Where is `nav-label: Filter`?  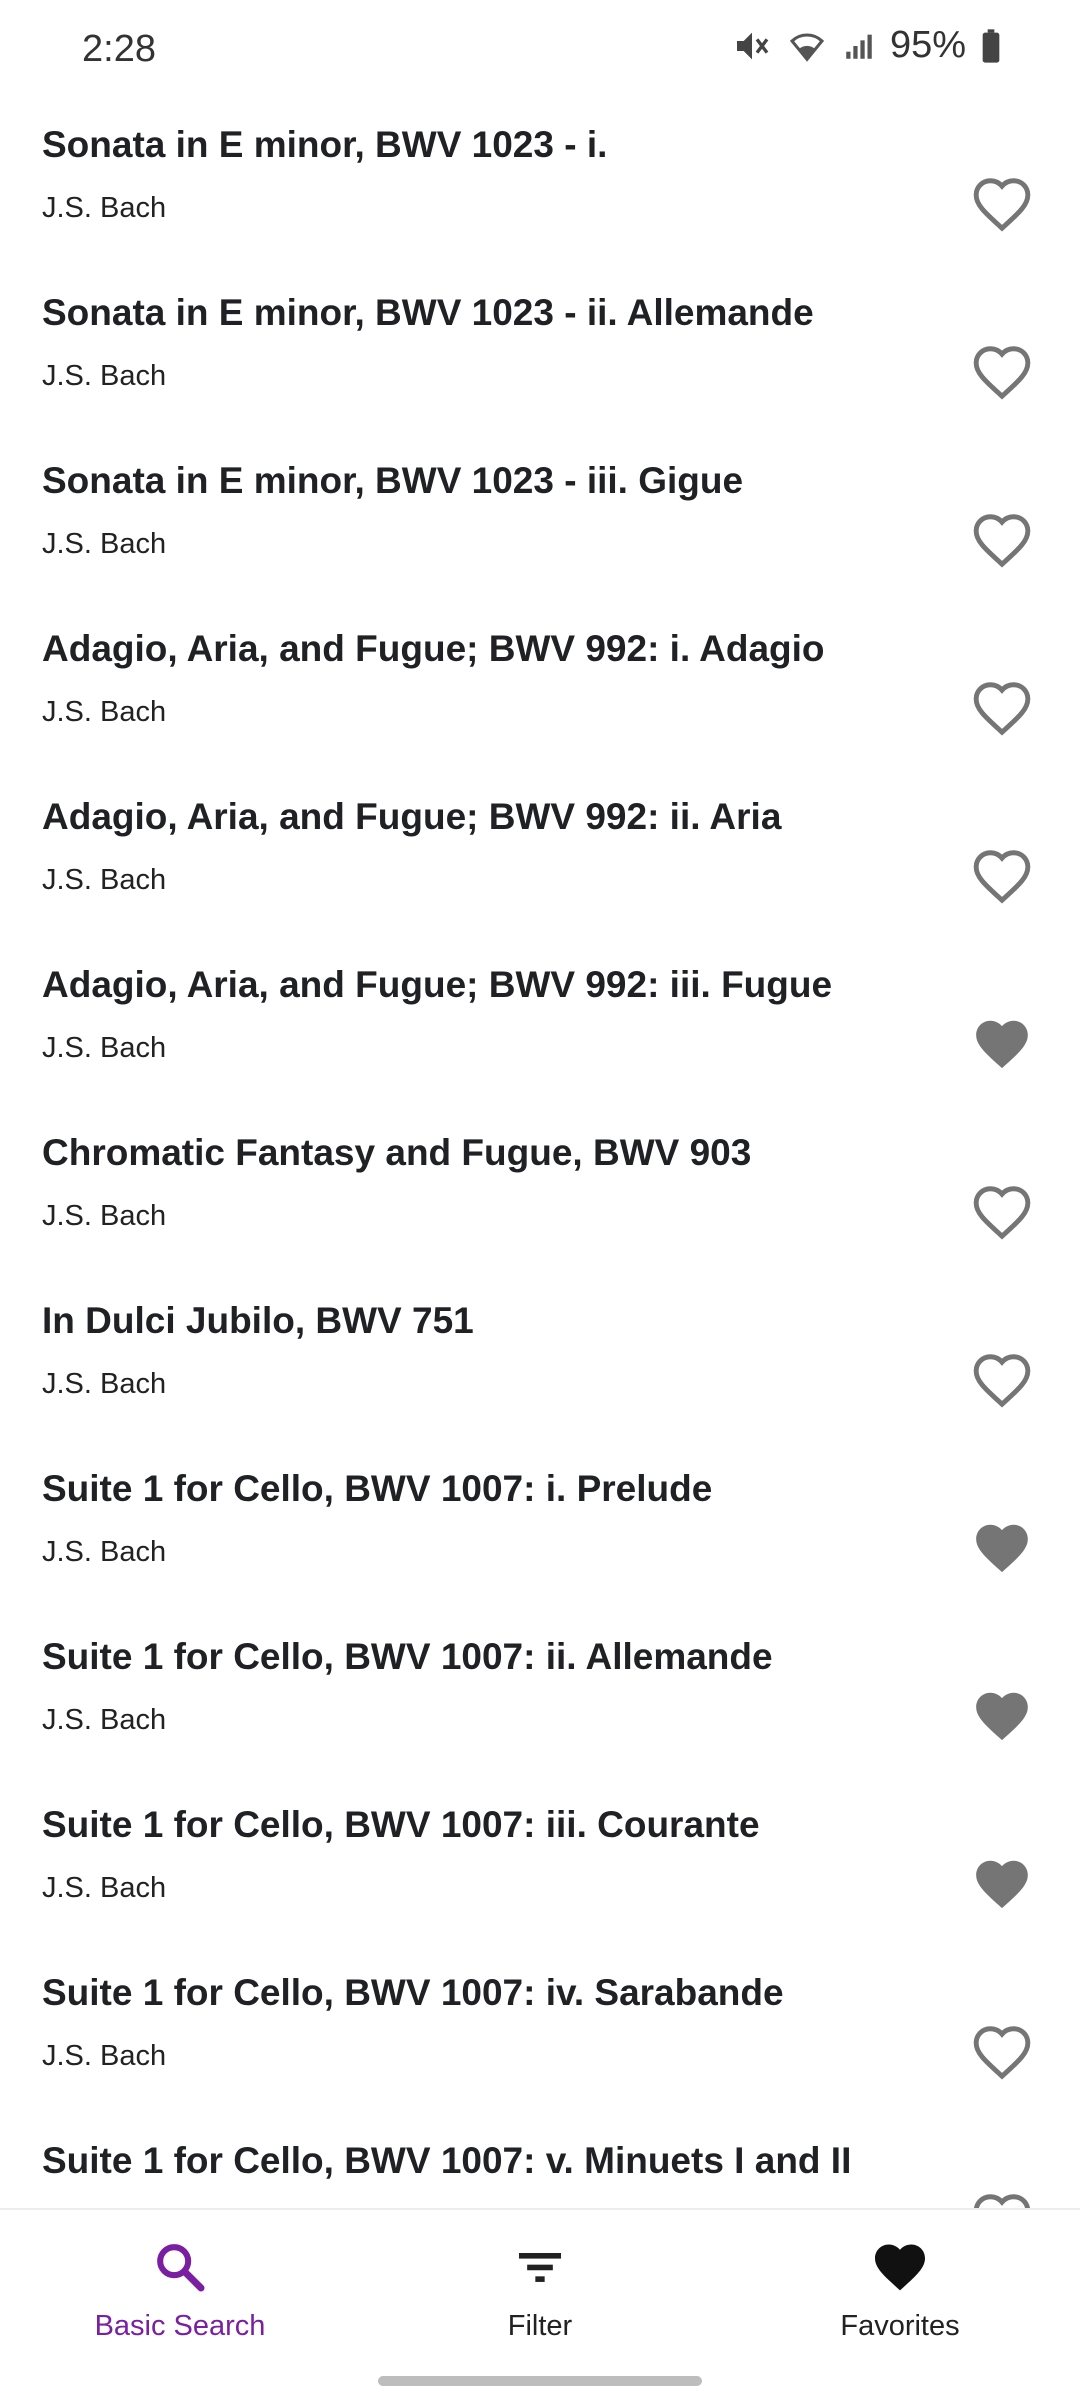
nav-label: Filter is located at coordinates (540, 2326).